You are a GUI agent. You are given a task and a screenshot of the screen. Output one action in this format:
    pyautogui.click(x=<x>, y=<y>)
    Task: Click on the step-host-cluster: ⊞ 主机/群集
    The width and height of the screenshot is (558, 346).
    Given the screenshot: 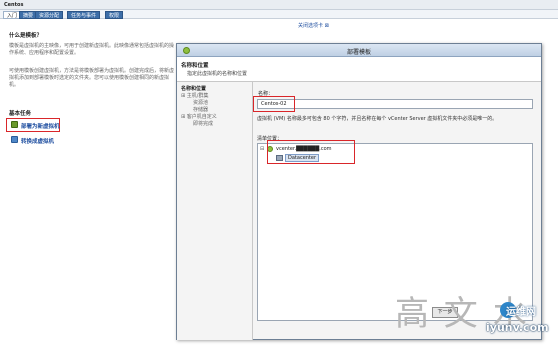 What is the action you would take?
    pyautogui.click(x=194, y=96)
    